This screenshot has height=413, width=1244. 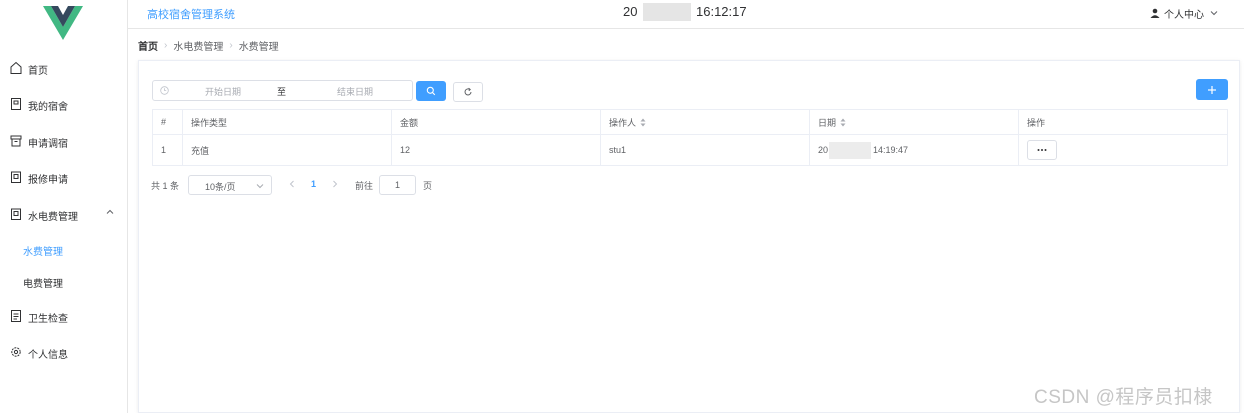 I want to click on sidebar-item-label: 卫生检查, so click(x=48, y=319).